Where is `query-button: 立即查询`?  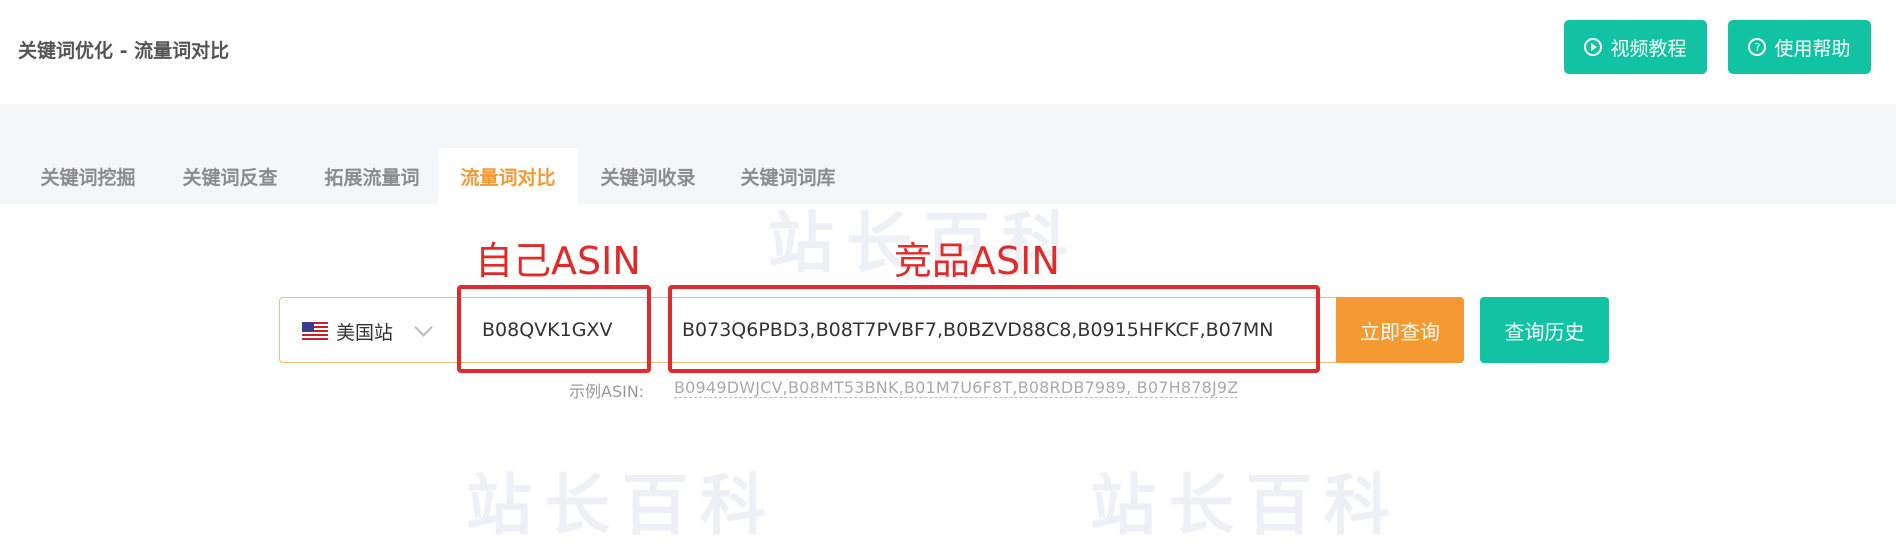 query-button: 立即查询 is located at coordinates (1400, 330).